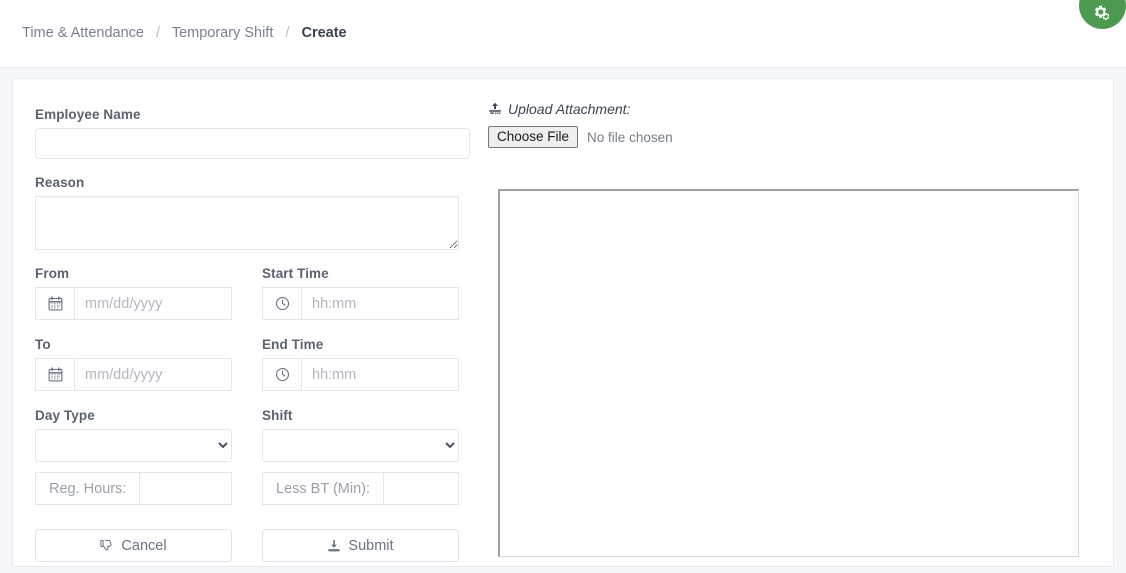  I want to click on file-input-row: Choose File No file chosen, so click(794, 137).